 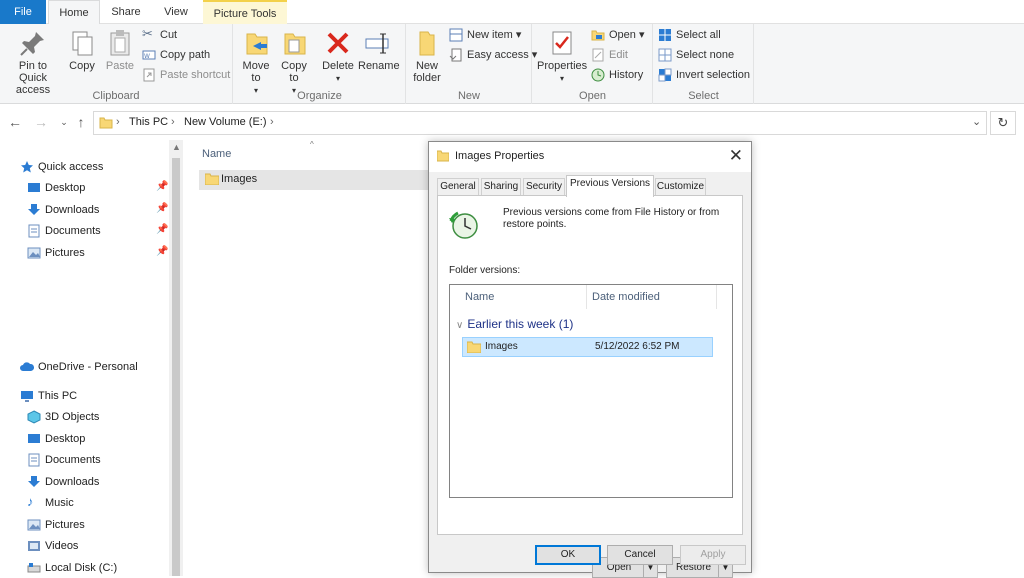 What do you see at coordinates (176, 147) in the screenshot?
I see `scroll-up-icon: ▲` at bounding box center [176, 147].